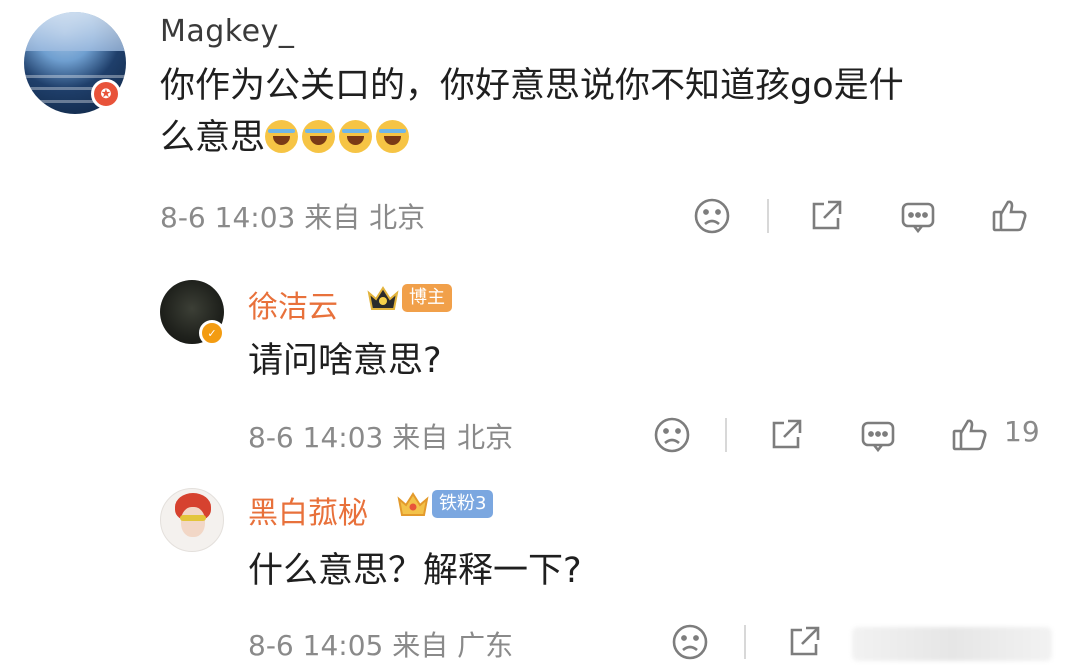 This screenshot has height=672, width=1080. Describe the element at coordinates (106, 94) in the screenshot. I see `verified-badge-icon: ✪` at that location.